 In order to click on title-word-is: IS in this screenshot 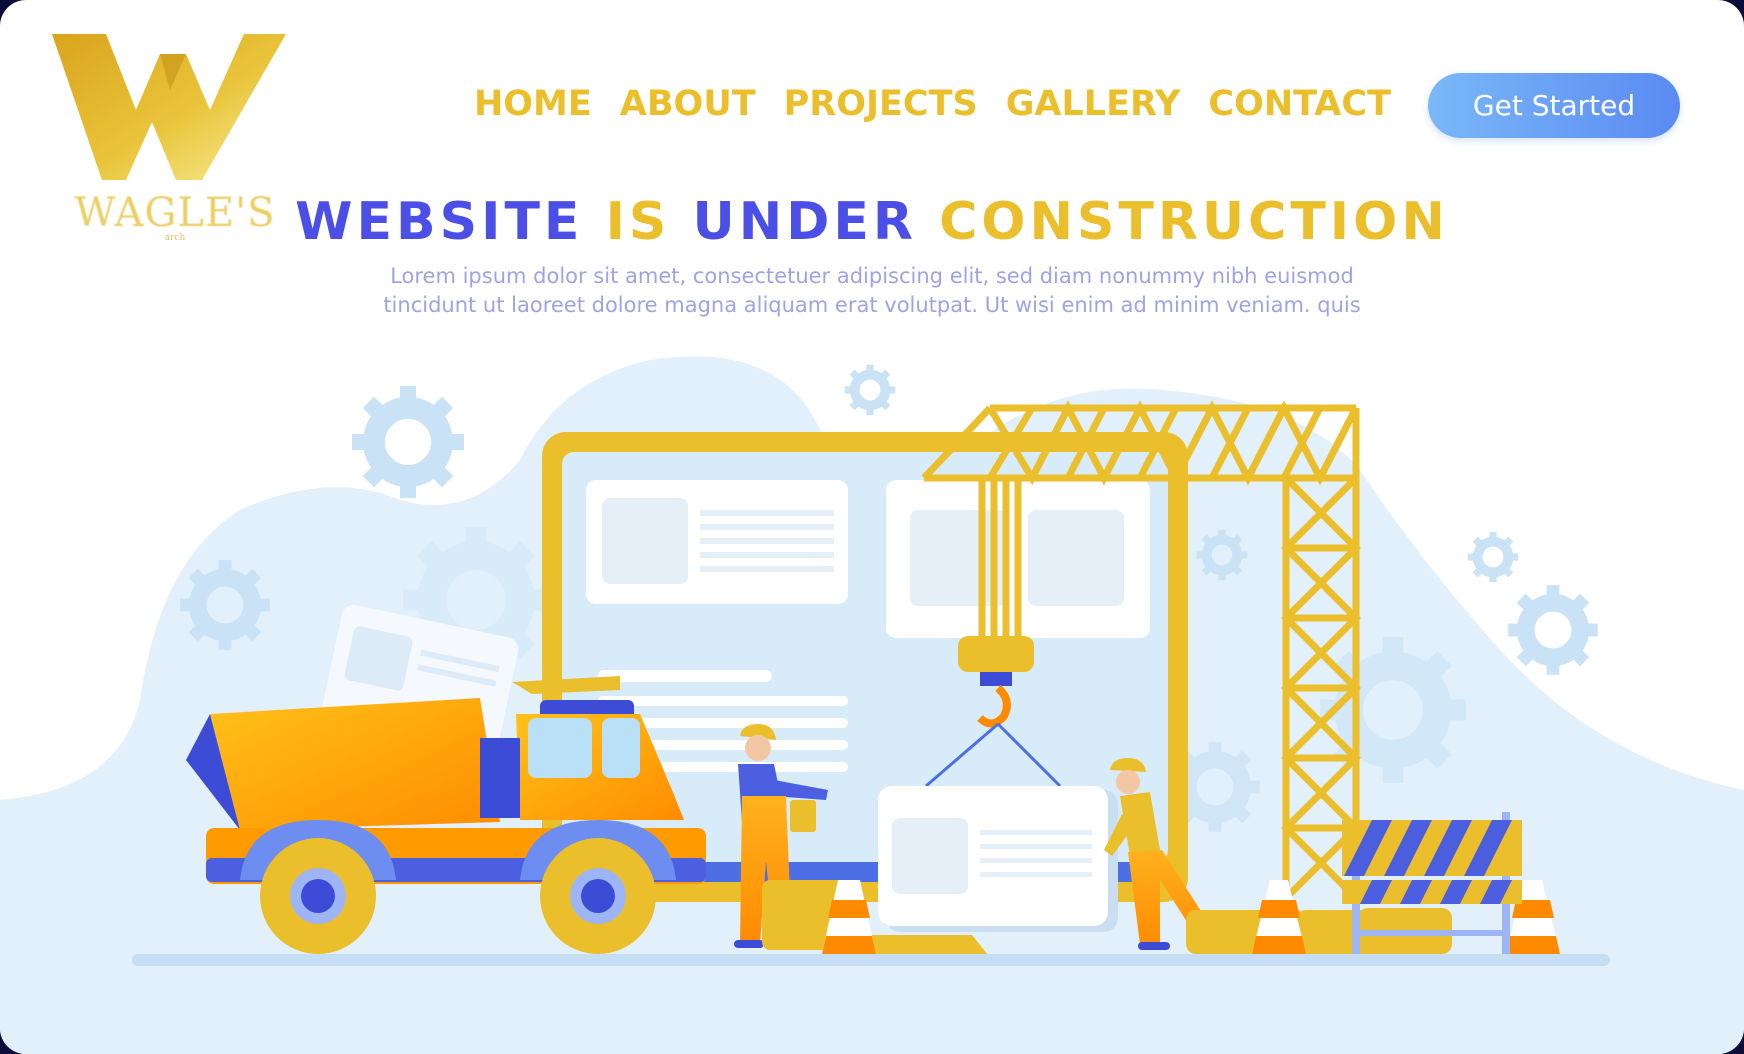, I will do `click(638, 222)`.